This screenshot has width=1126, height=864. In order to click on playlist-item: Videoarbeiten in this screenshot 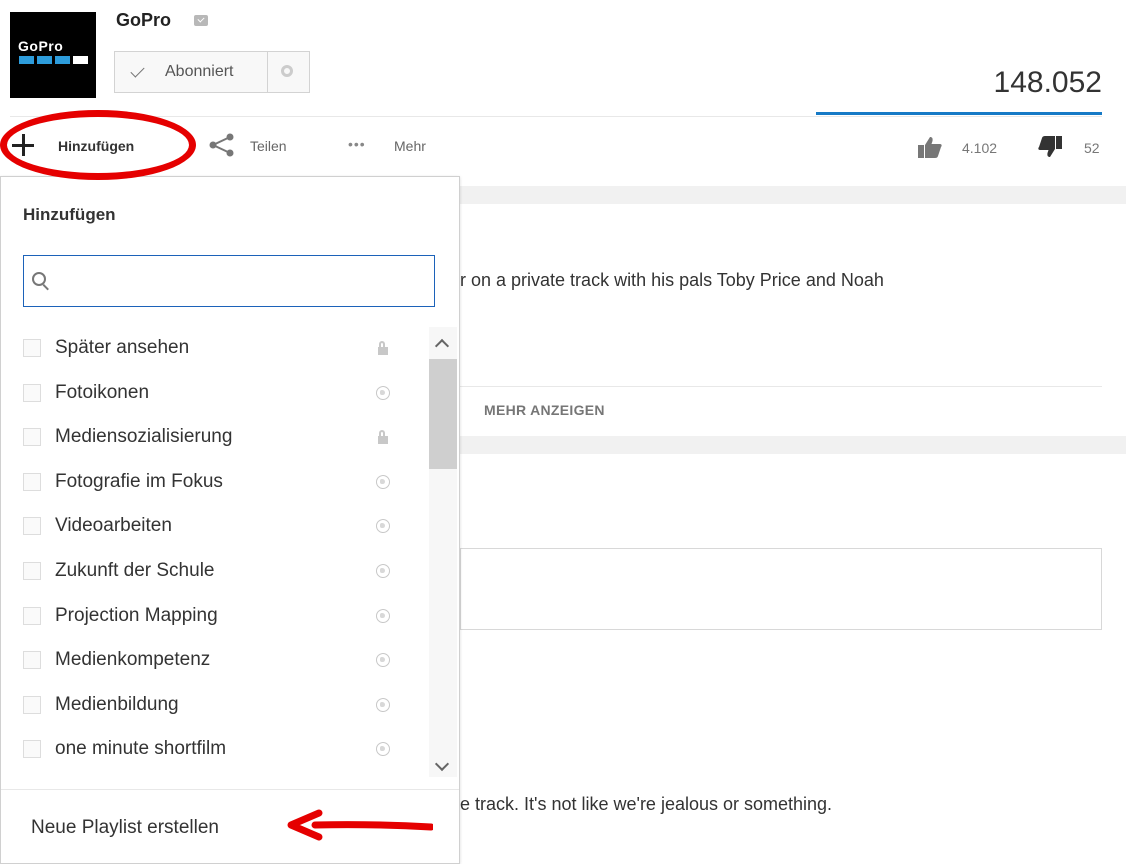, I will do `click(211, 527)`.